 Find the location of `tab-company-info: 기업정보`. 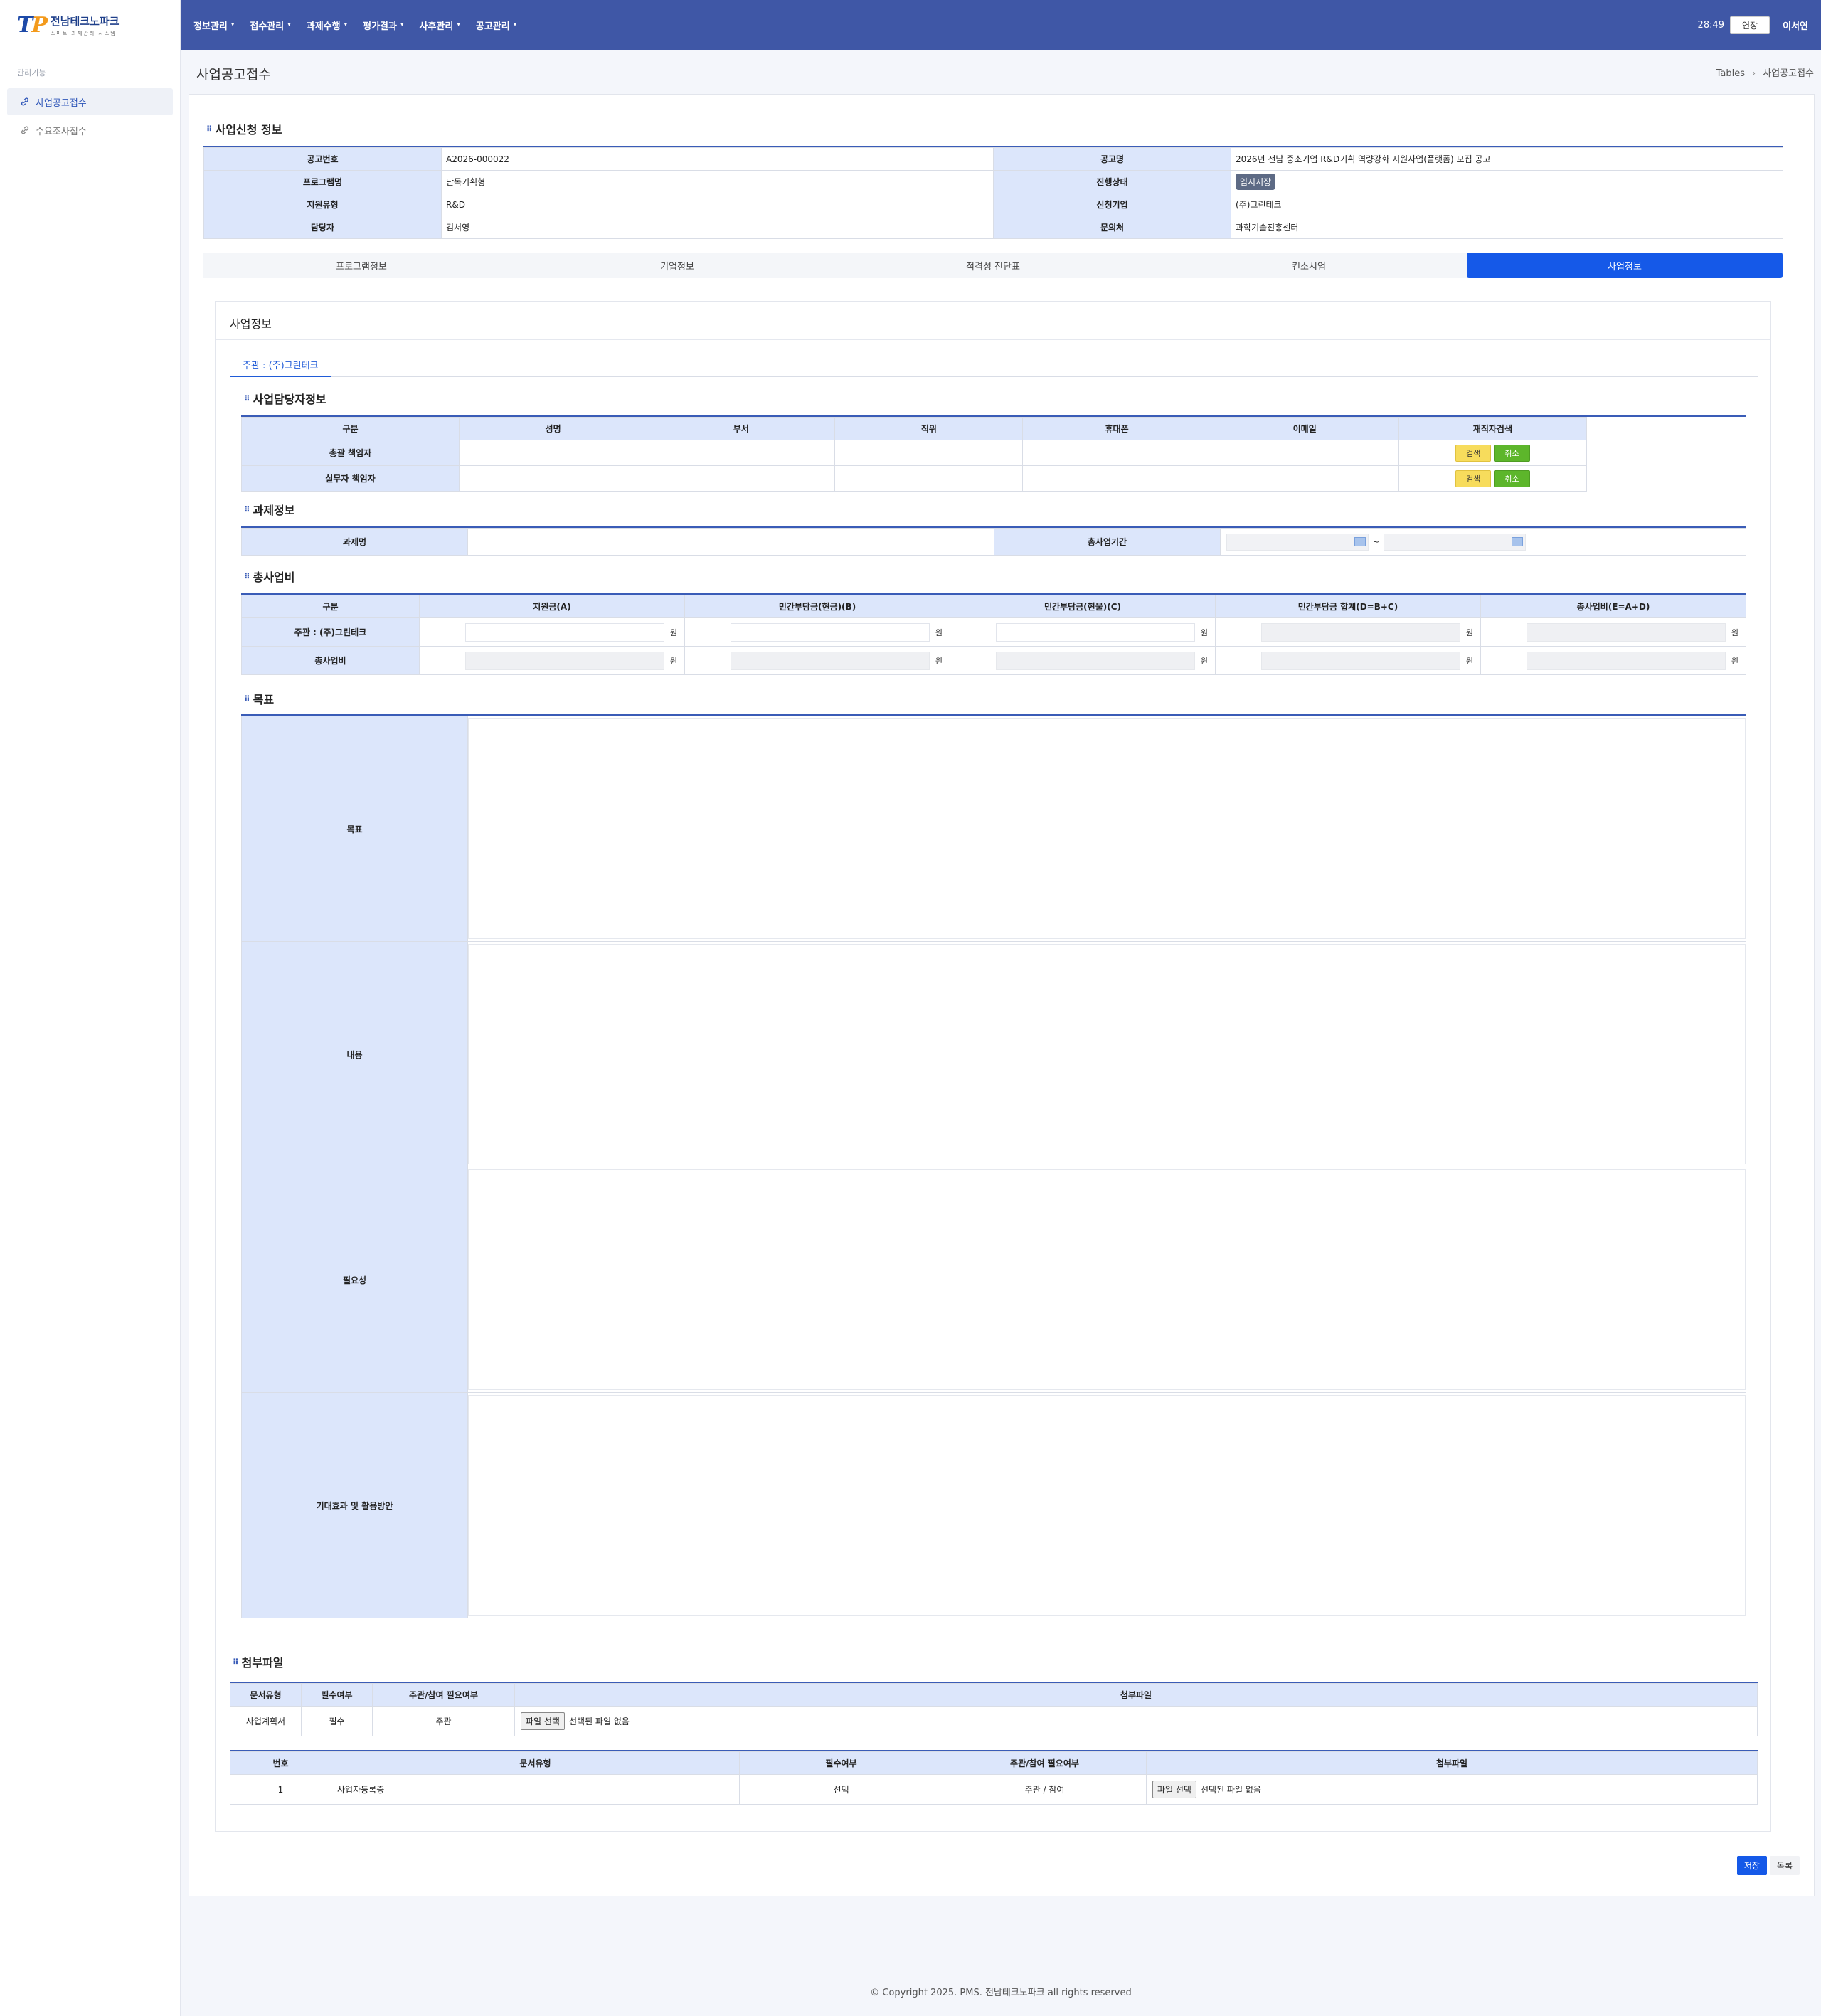

tab-company-info: 기업정보 is located at coordinates (677, 265).